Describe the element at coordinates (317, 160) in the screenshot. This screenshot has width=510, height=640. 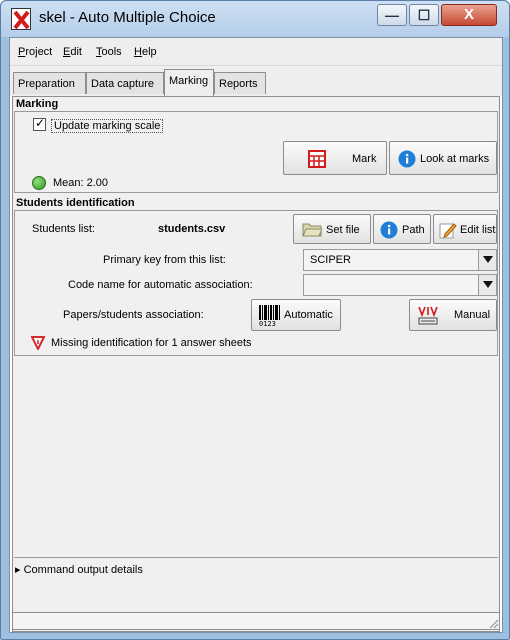
I see `calculator-icon` at that location.